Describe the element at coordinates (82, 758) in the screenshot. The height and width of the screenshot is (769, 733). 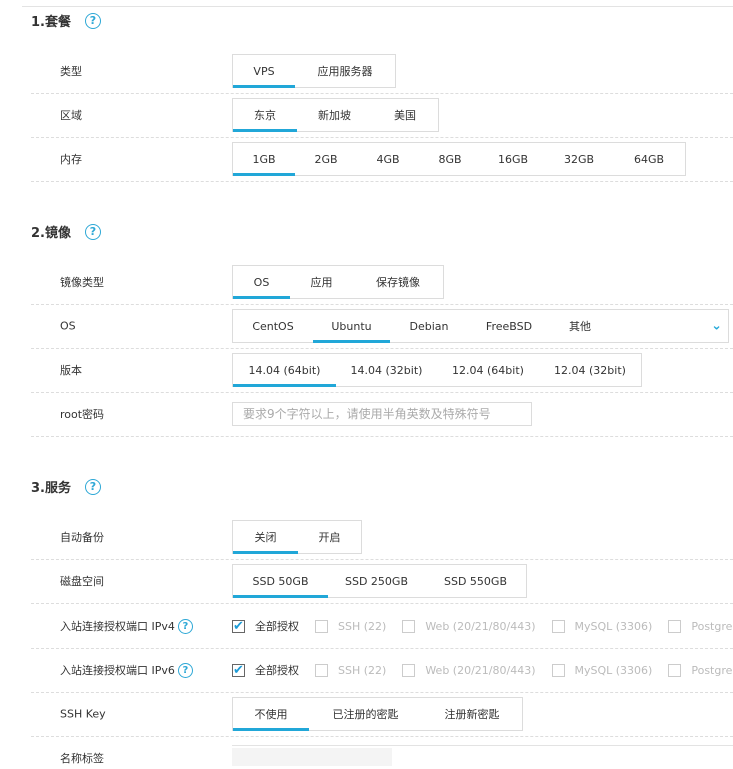
I see `name-tag-label: 名称标签` at that location.